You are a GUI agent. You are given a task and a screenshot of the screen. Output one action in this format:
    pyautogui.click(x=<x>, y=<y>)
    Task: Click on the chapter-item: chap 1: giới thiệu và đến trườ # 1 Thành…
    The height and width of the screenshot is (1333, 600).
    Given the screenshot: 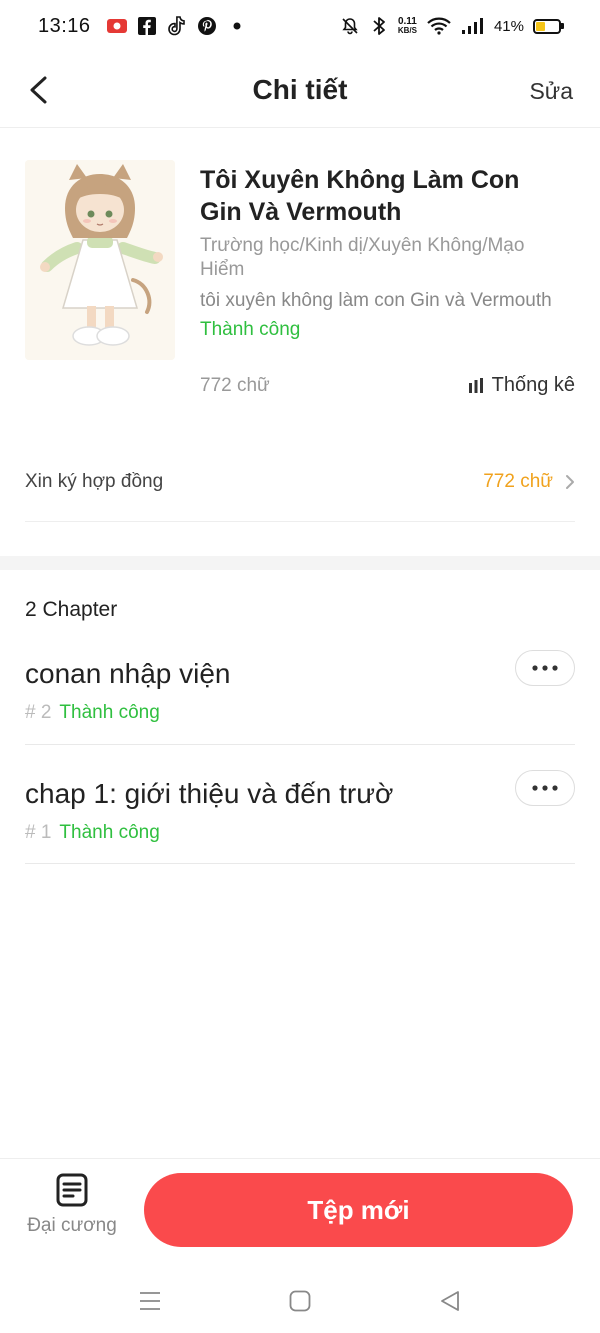 What is the action you would take?
    pyautogui.click(x=300, y=812)
    